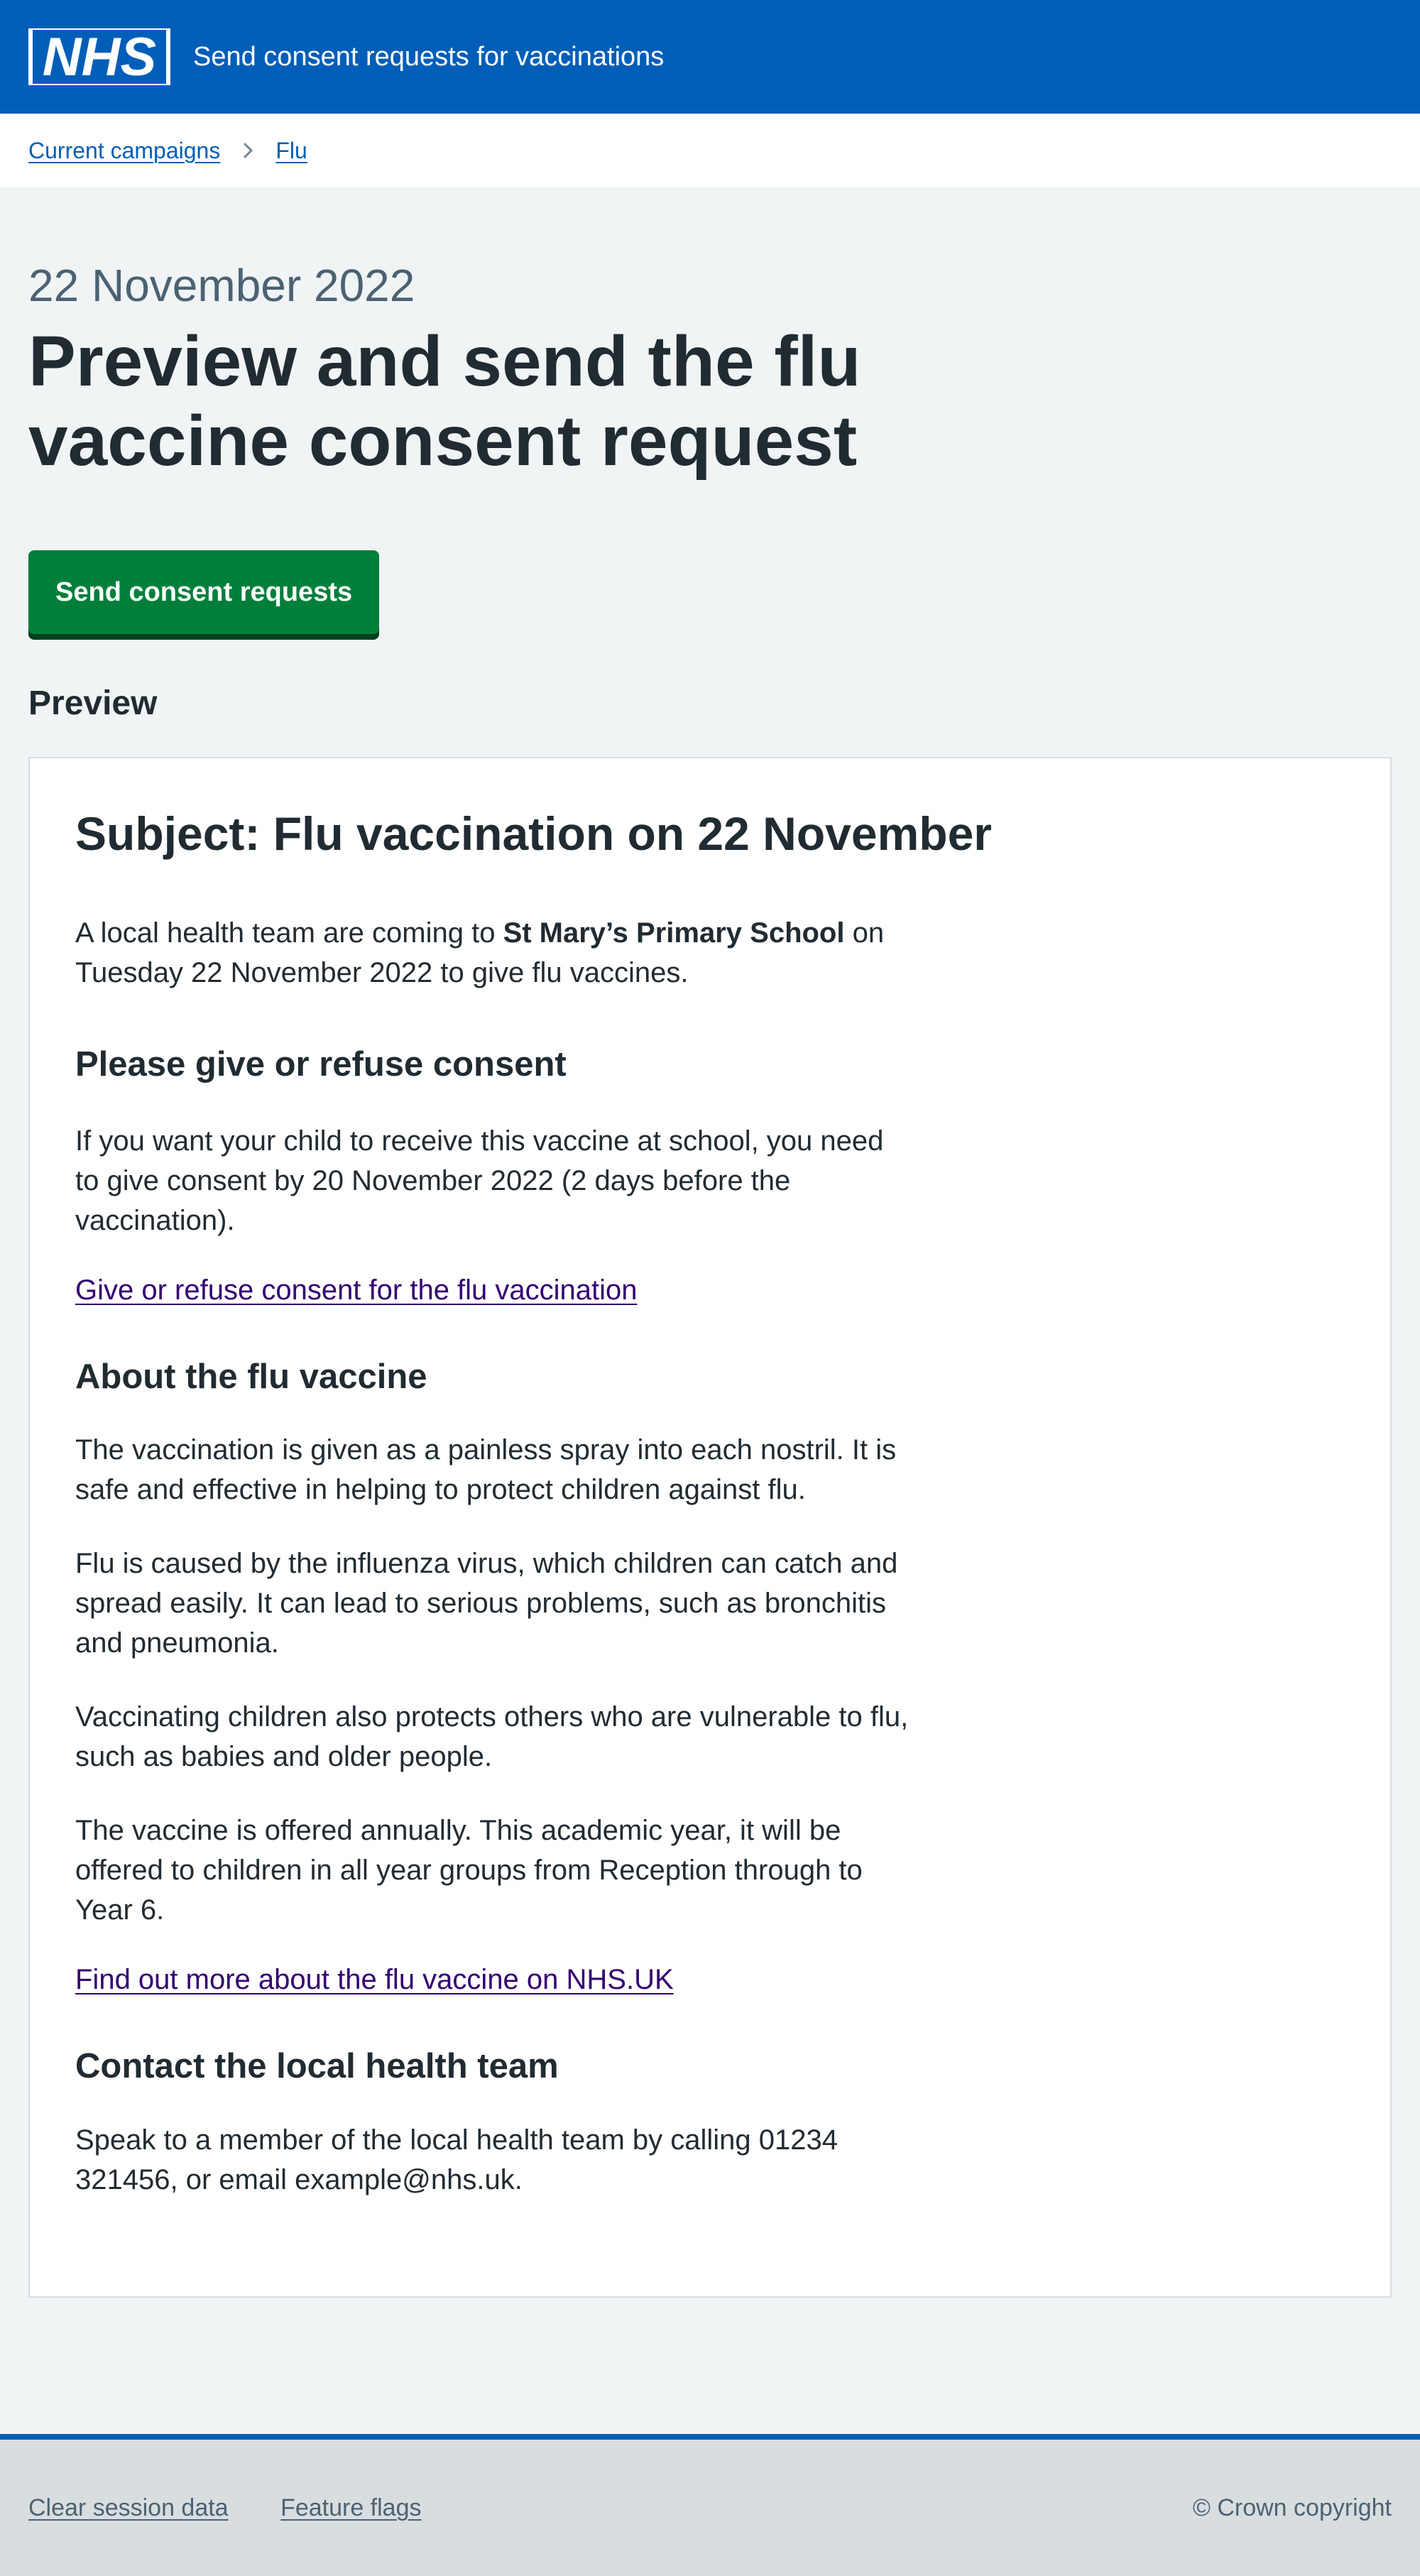 Image resolution: width=1420 pixels, height=2576 pixels. Describe the element at coordinates (221, 285) in the screenshot. I see `page-caption: 22 November 2022` at that location.